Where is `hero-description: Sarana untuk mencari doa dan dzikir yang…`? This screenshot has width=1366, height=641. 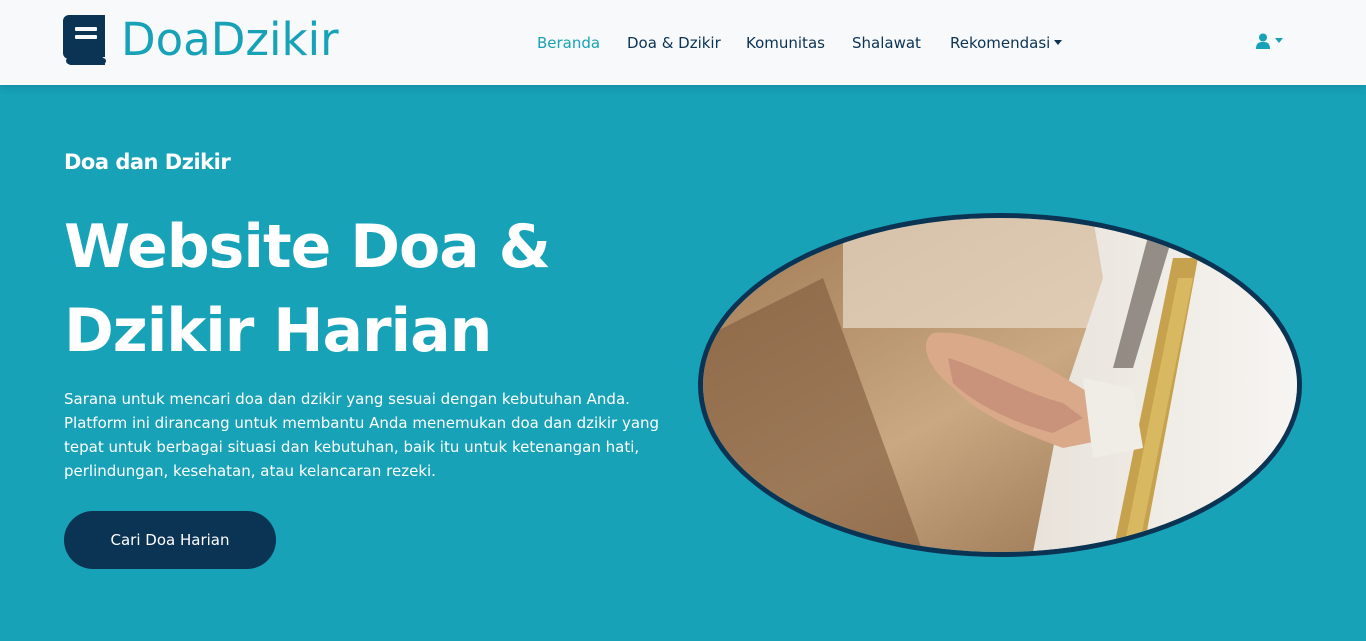 hero-description: Sarana untuk mencari doa dan dzikir yang… is located at coordinates (362, 435).